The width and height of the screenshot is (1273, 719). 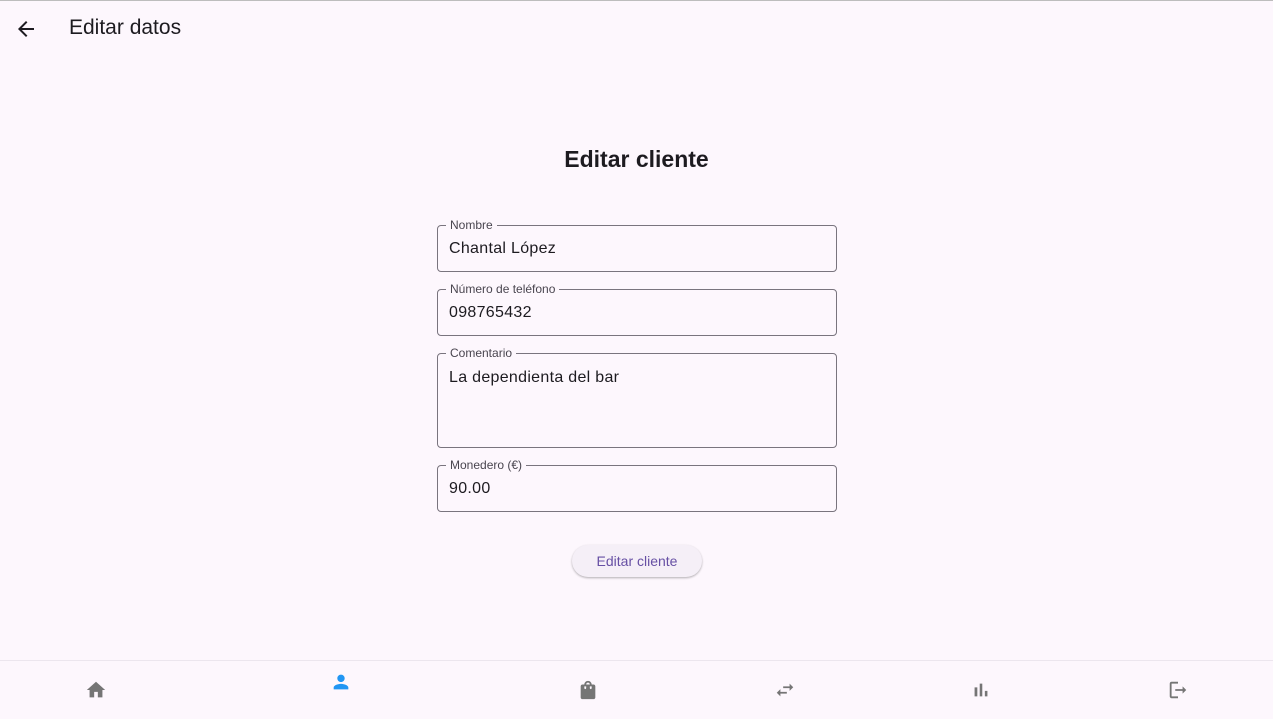 I want to click on phone-field: Número de teléfono, so click(x=637, y=309).